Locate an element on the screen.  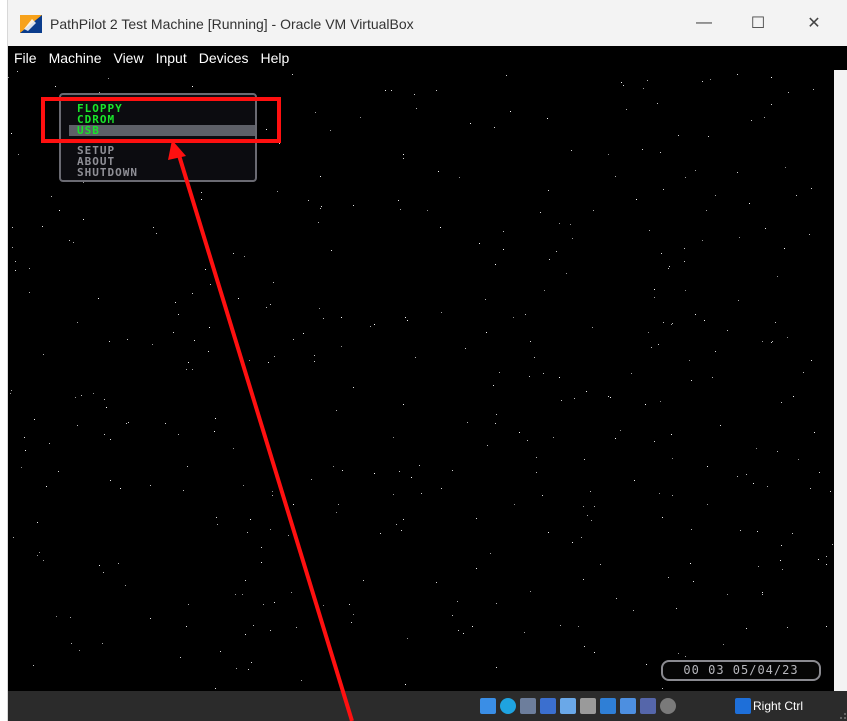
menu-devices: Devices is located at coordinates (224, 58).